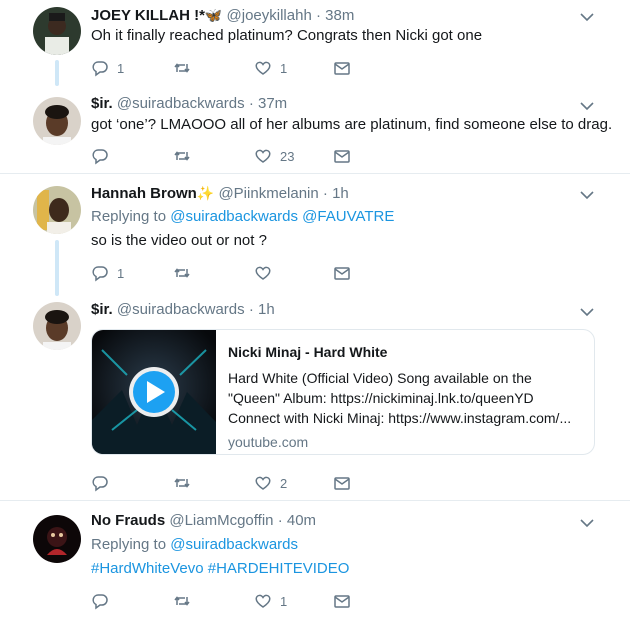 This screenshot has width=630, height=619. I want to click on sparkles-emoji: ✨, so click(205, 193).